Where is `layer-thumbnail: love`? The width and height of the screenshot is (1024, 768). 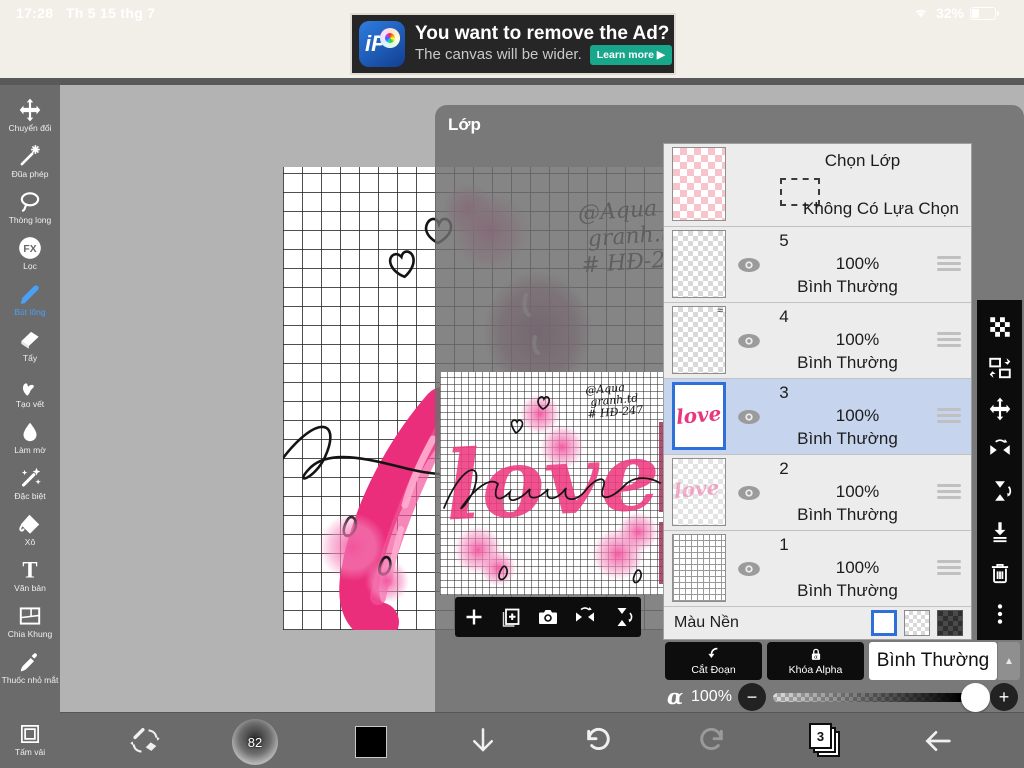
layer-thumbnail: love is located at coordinates (699, 416).